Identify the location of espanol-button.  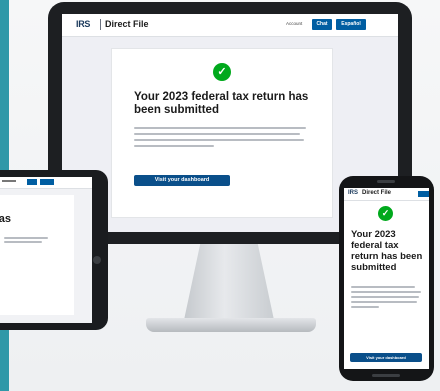
(47, 182).